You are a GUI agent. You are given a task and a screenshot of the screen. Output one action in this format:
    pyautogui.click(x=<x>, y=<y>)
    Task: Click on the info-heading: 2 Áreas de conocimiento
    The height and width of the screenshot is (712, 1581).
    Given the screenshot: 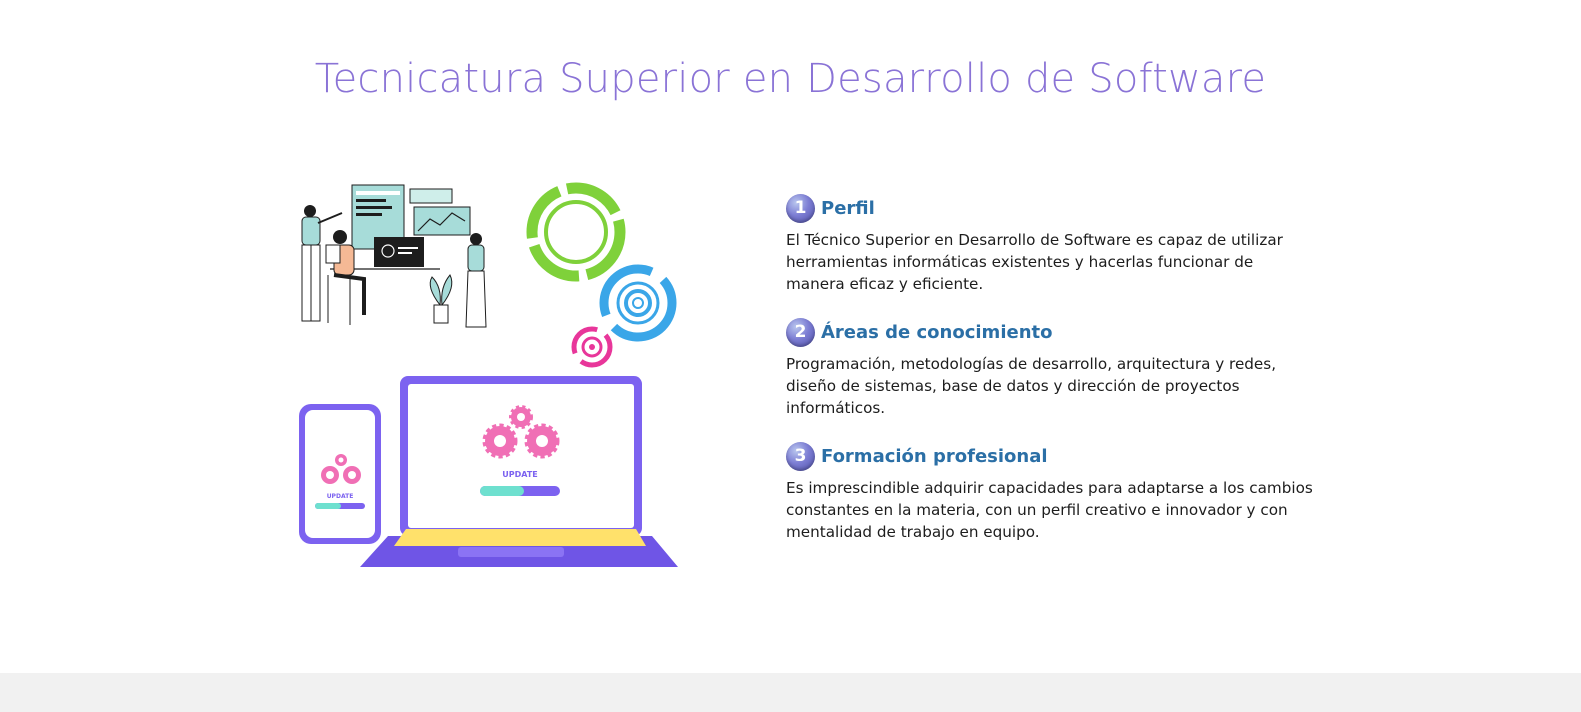 What is the action you would take?
    pyautogui.click(x=1056, y=332)
    